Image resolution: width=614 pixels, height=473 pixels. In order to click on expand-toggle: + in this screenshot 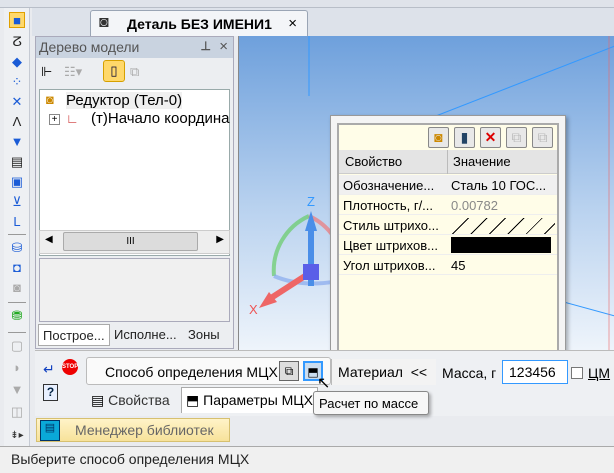, I will do `click(54, 119)`.